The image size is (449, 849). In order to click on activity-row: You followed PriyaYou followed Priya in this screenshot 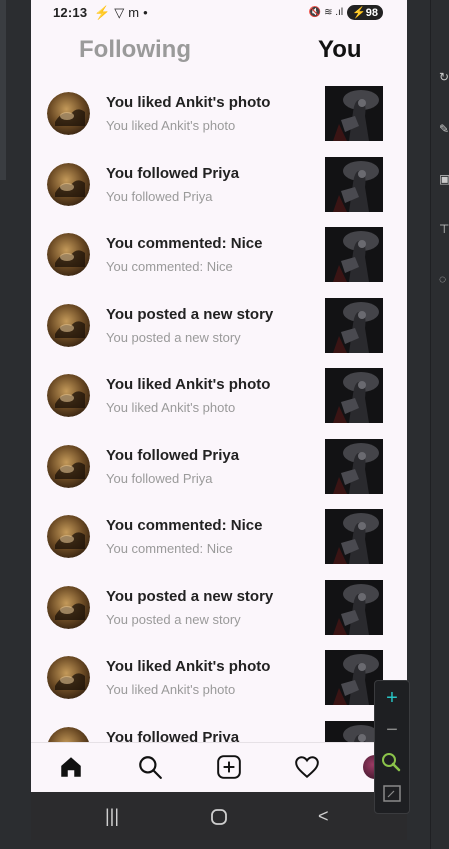, I will do `click(219, 728)`.